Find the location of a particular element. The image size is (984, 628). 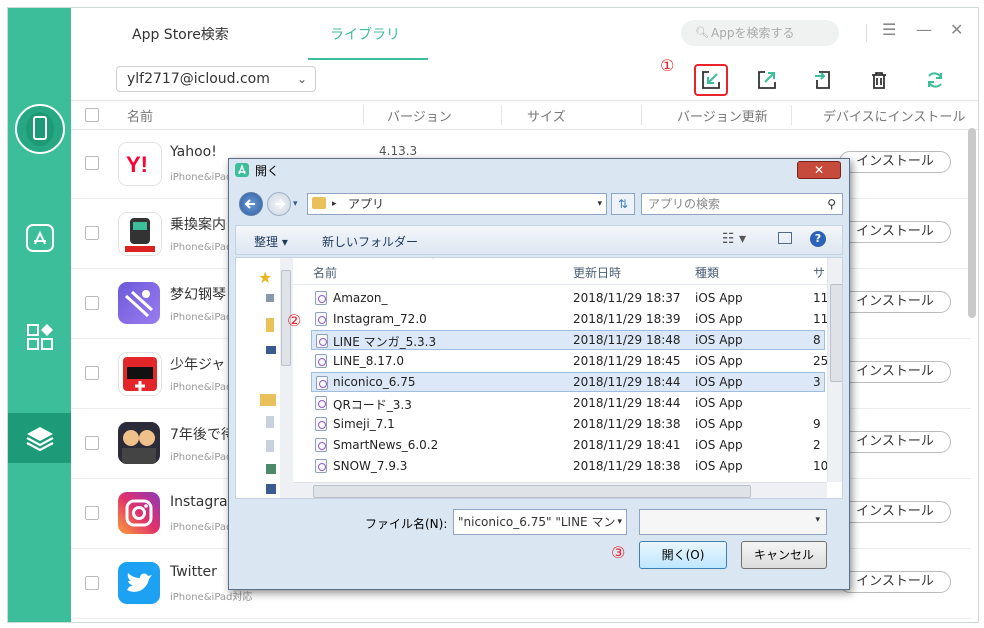

trash-icon is located at coordinates (879, 80).